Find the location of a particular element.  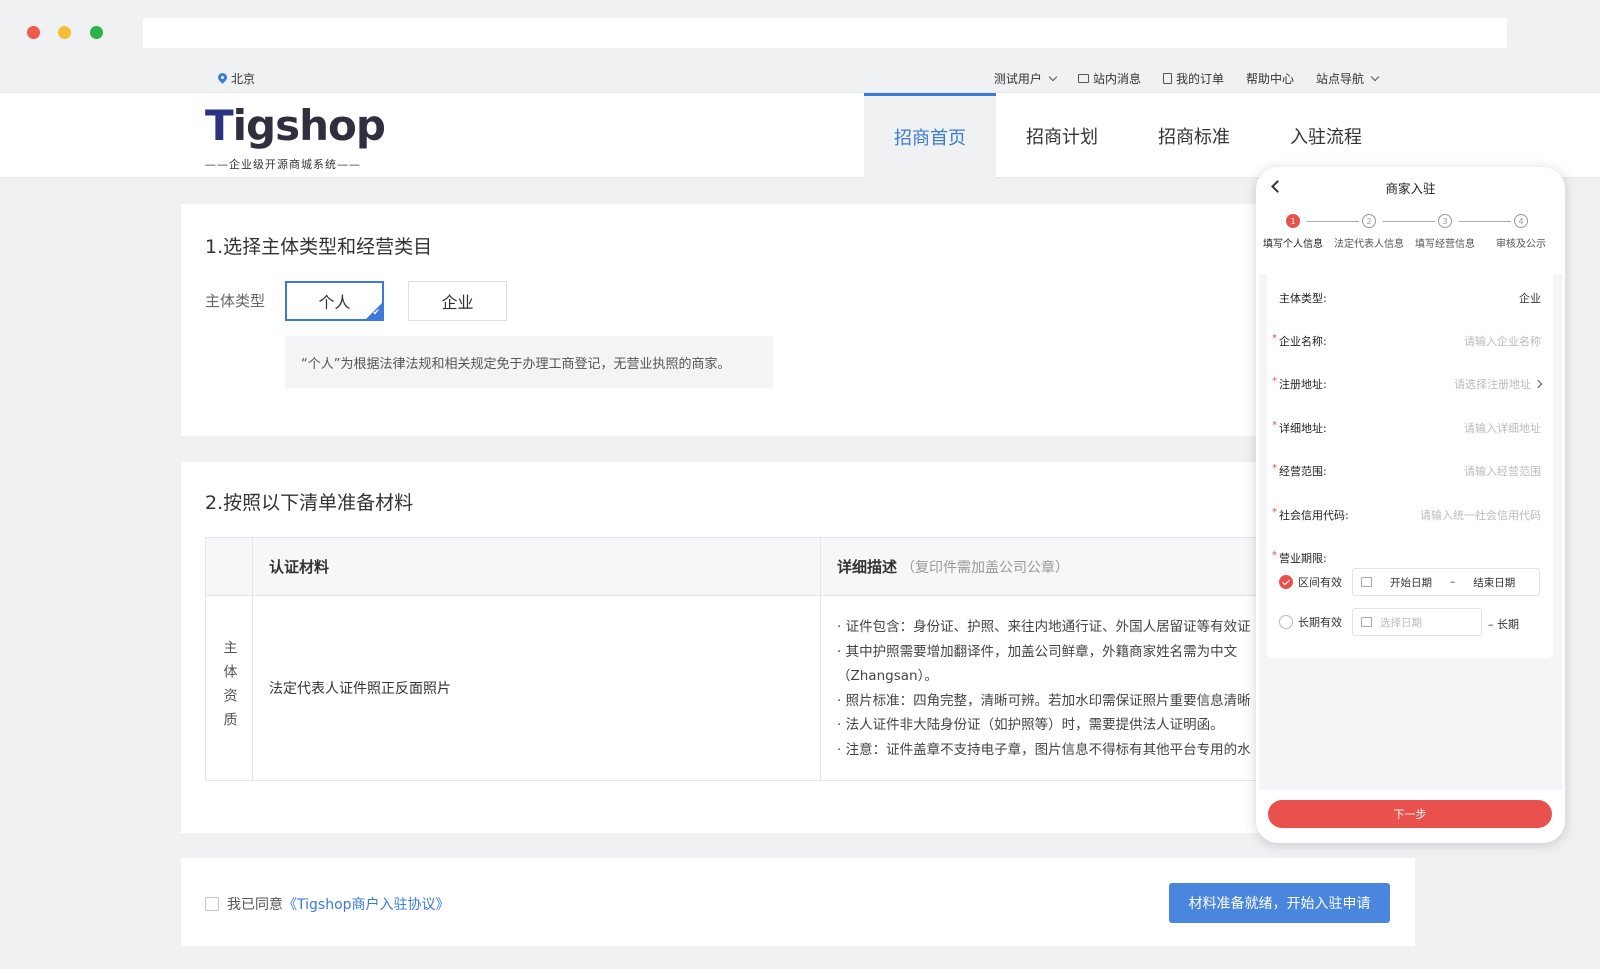

mail-icon is located at coordinates (1083, 78).